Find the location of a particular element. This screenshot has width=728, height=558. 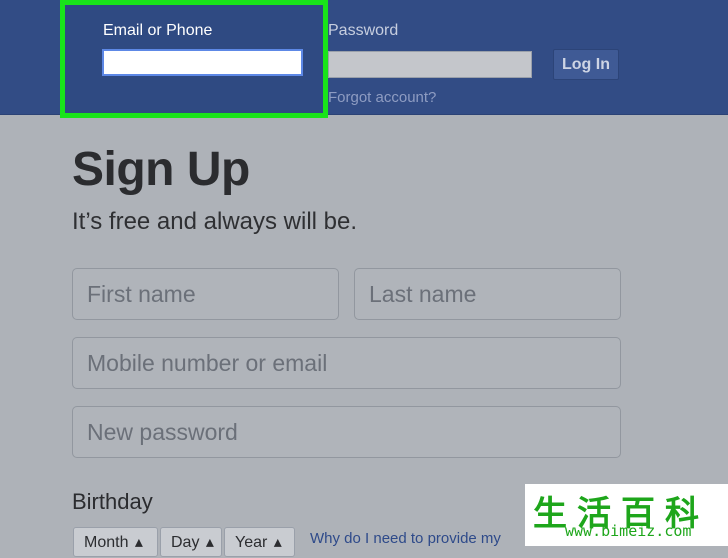

email-or-phone-input is located at coordinates (202, 62).